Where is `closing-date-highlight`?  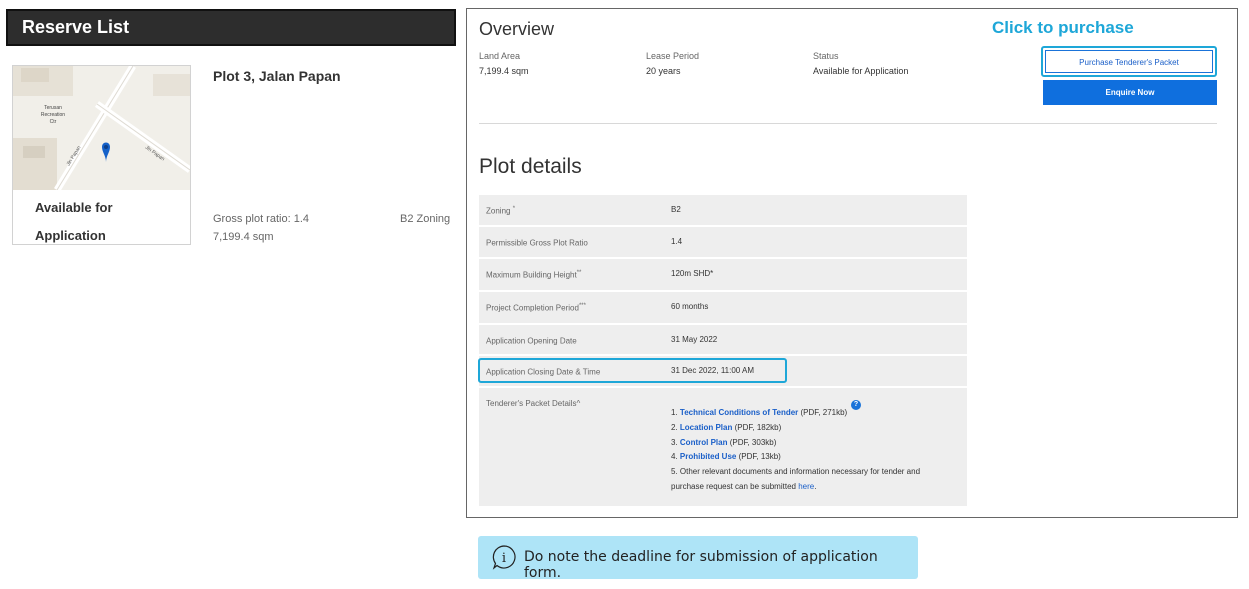 closing-date-highlight is located at coordinates (632, 370).